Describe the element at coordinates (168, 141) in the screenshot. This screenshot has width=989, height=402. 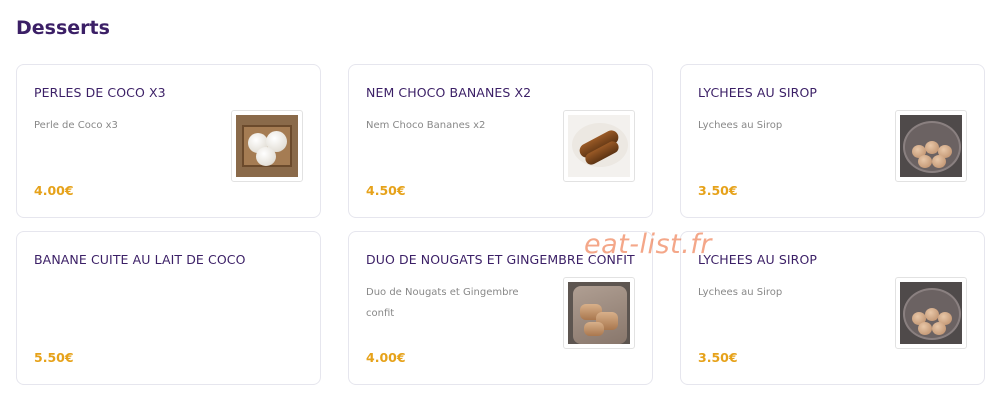
I see `menu-item-card: PERLES DE COCO X3 Perle de Coco x3 4.00€` at that location.